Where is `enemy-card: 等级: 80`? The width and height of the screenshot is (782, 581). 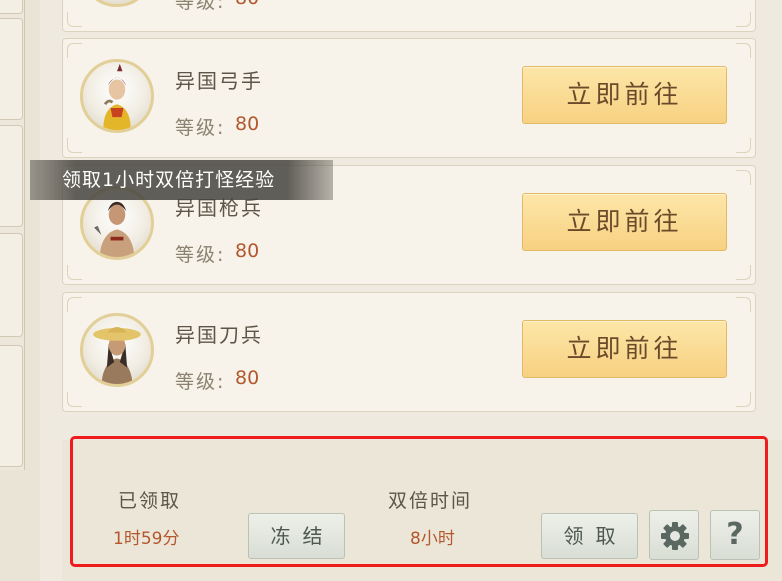
enemy-card: 等级: 80 is located at coordinates (409, 16).